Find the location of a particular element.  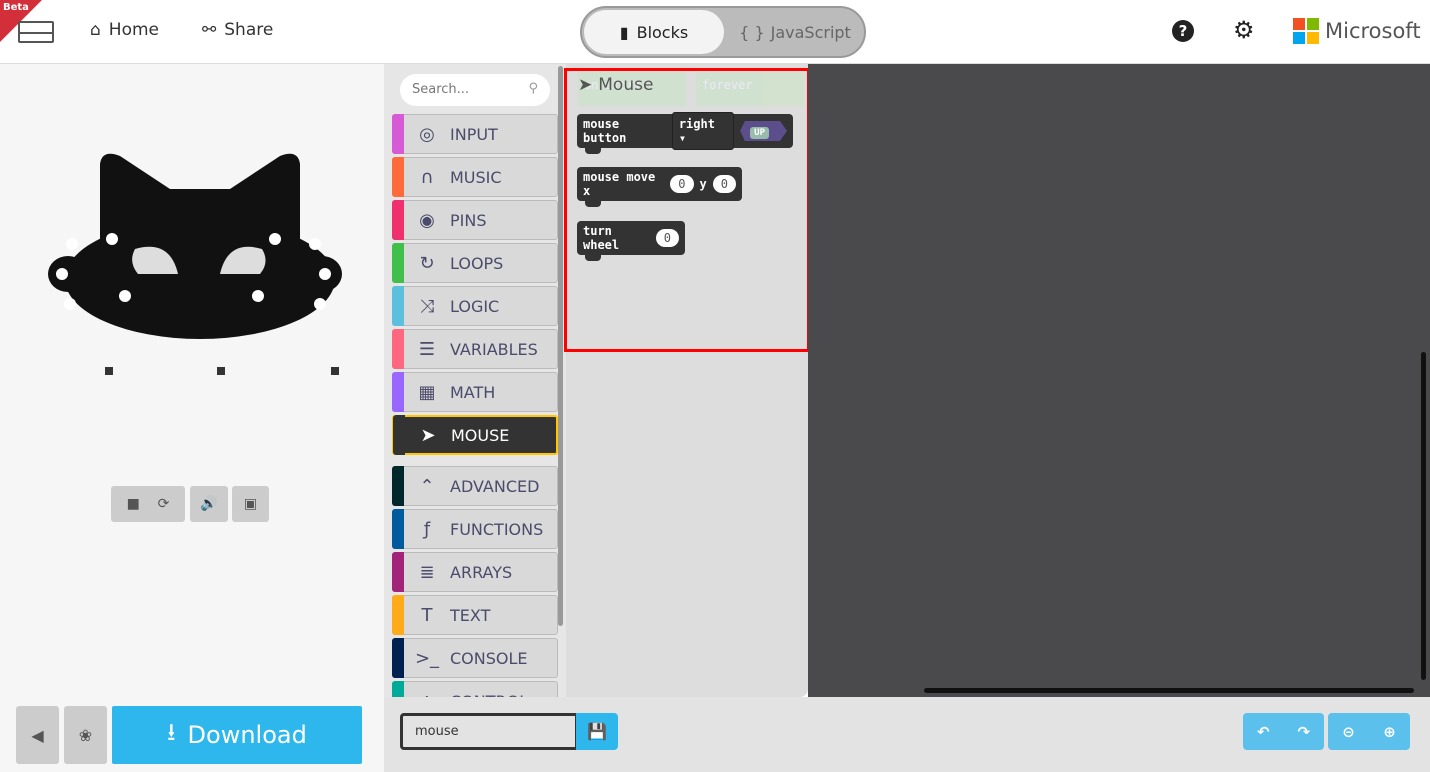

highlight-box is located at coordinates (687, 210).